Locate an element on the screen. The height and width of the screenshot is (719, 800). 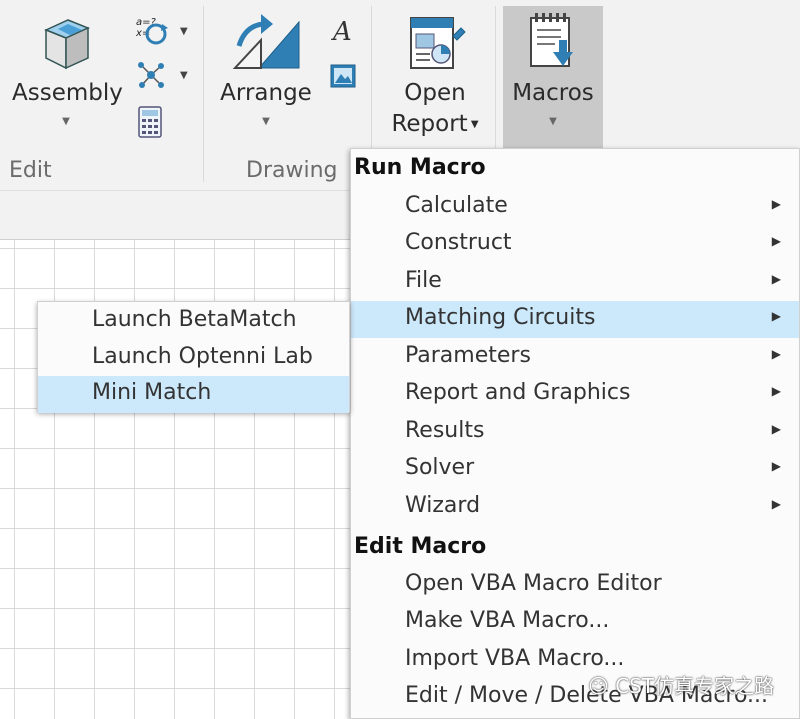
menu-item-label: Report and Graphics is located at coordinates (518, 392).